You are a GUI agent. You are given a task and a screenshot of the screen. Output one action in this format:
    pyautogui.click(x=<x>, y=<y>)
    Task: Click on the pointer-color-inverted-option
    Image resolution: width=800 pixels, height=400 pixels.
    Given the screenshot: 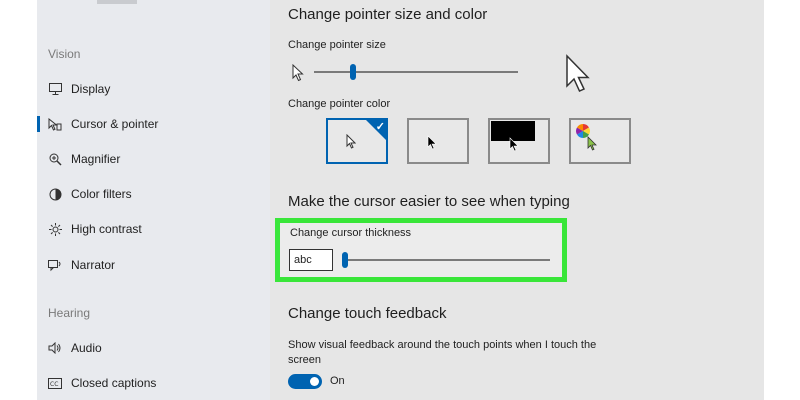 What is the action you would take?
    pyautogui.click(x=519, y=141)
    